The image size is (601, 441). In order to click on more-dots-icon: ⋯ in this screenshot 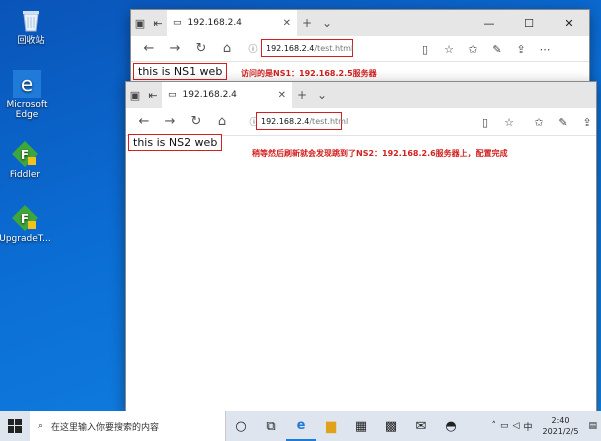, I will do `click(545, 49)`.